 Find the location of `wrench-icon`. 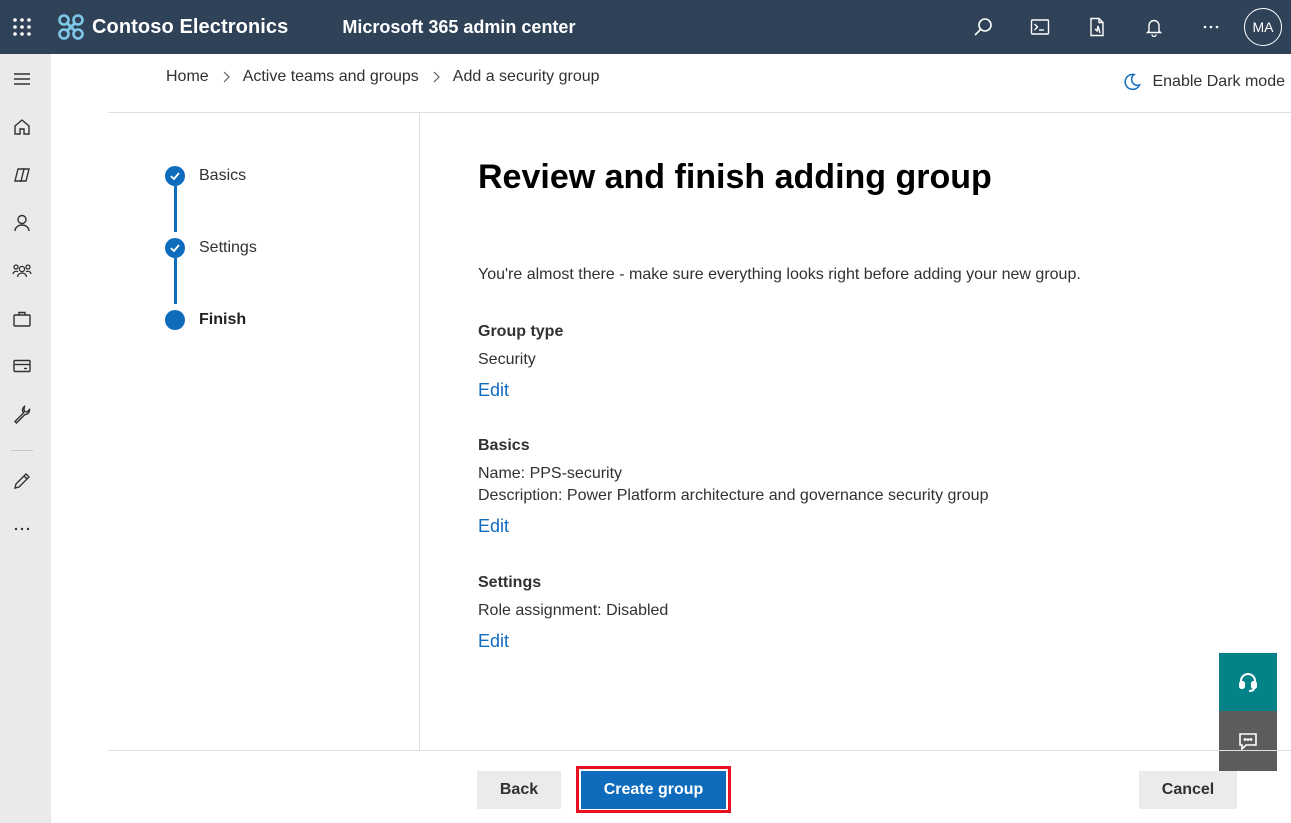

wrench-icon is located at coordinates (22, 414).